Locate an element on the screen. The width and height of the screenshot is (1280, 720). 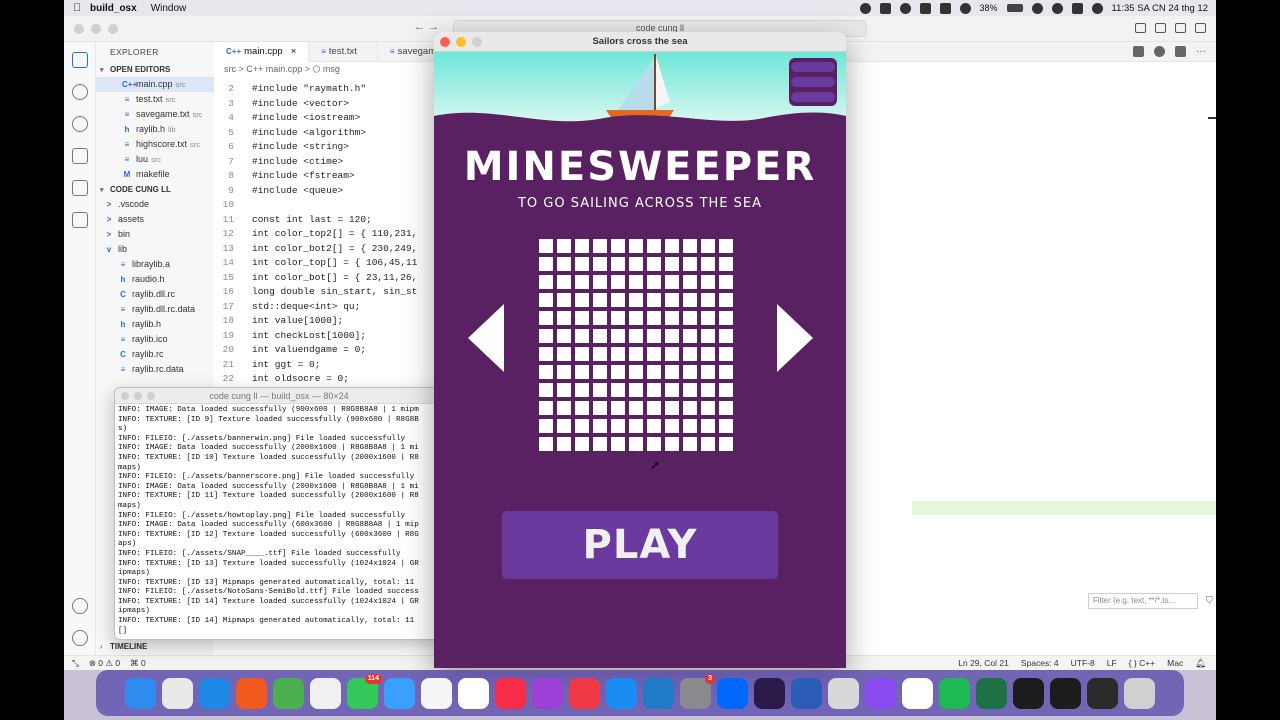
brave-icon is located at coordinates (251, 693).